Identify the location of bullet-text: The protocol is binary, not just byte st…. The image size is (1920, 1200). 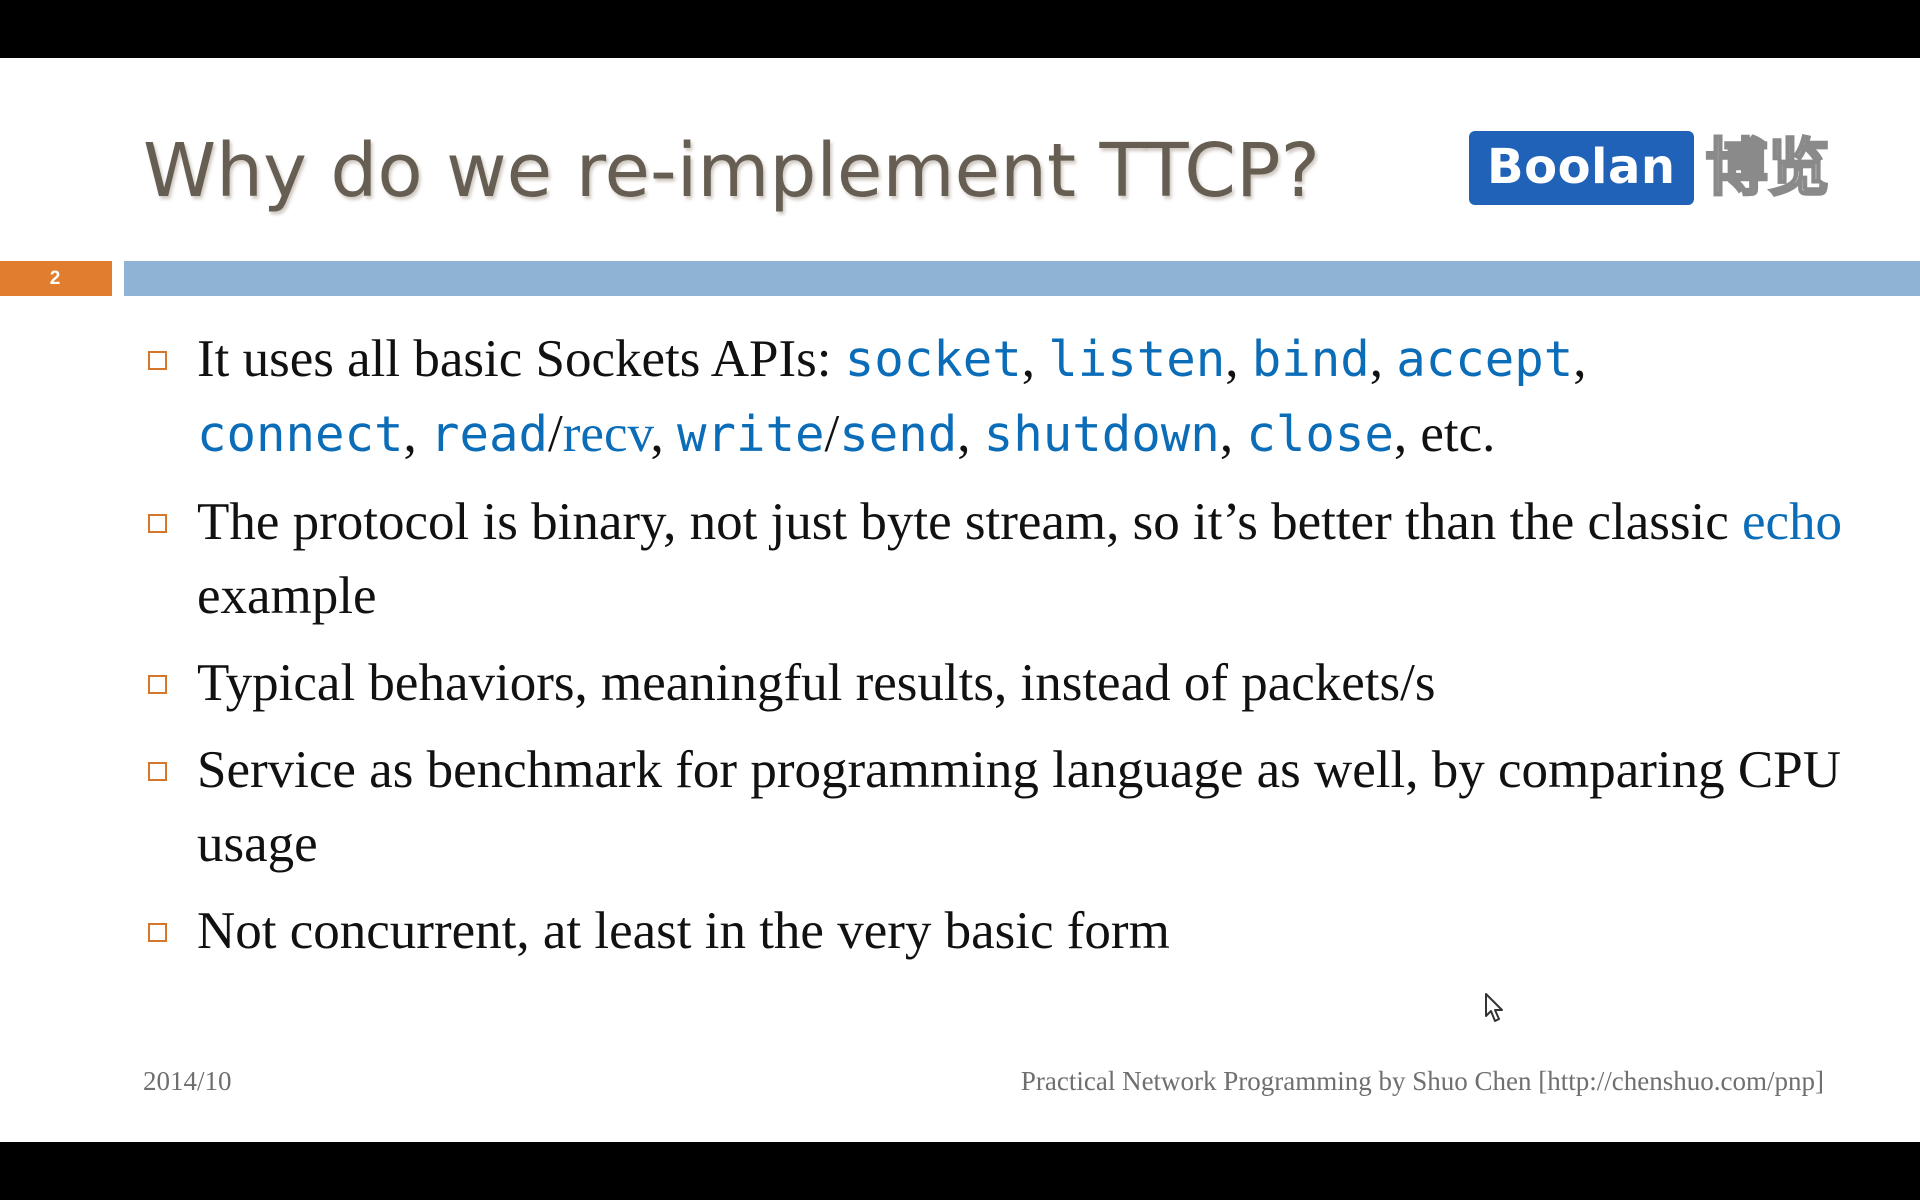
(969, 522).